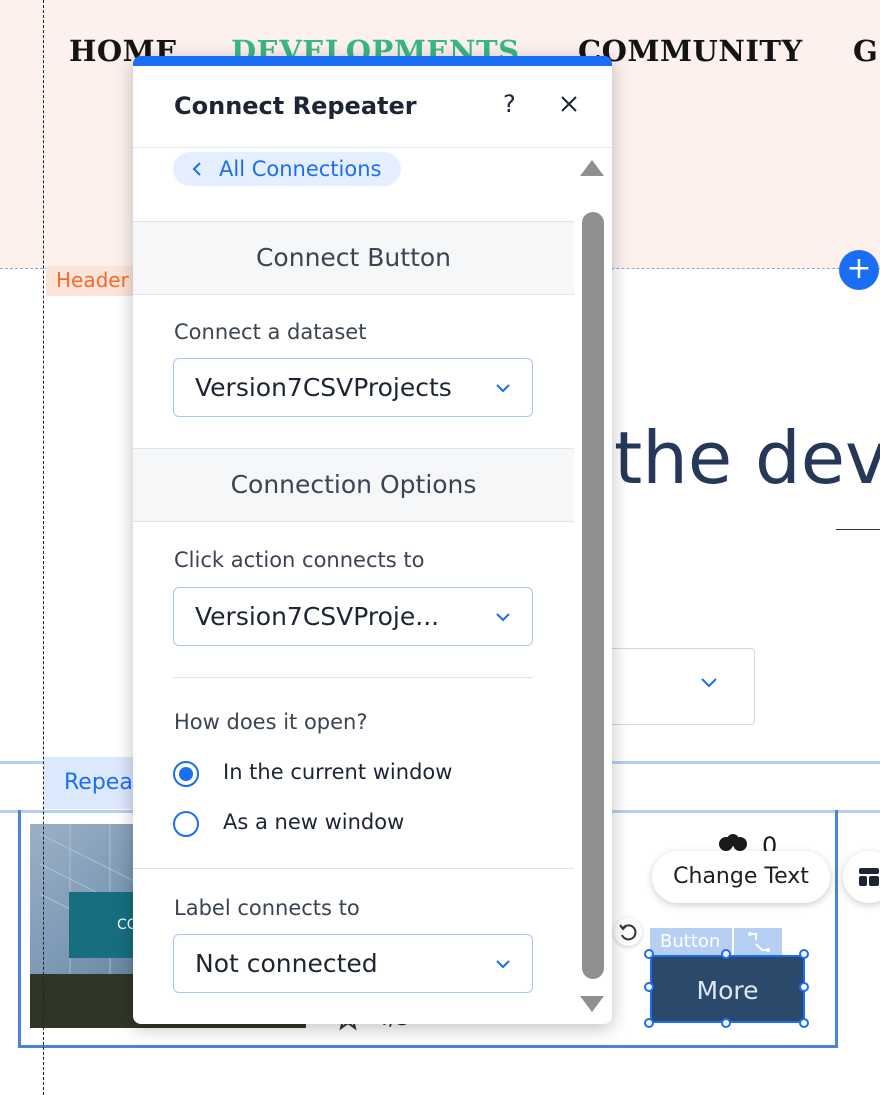  I want to click on dataset-label: Connect a dataset, so click(270, 332).